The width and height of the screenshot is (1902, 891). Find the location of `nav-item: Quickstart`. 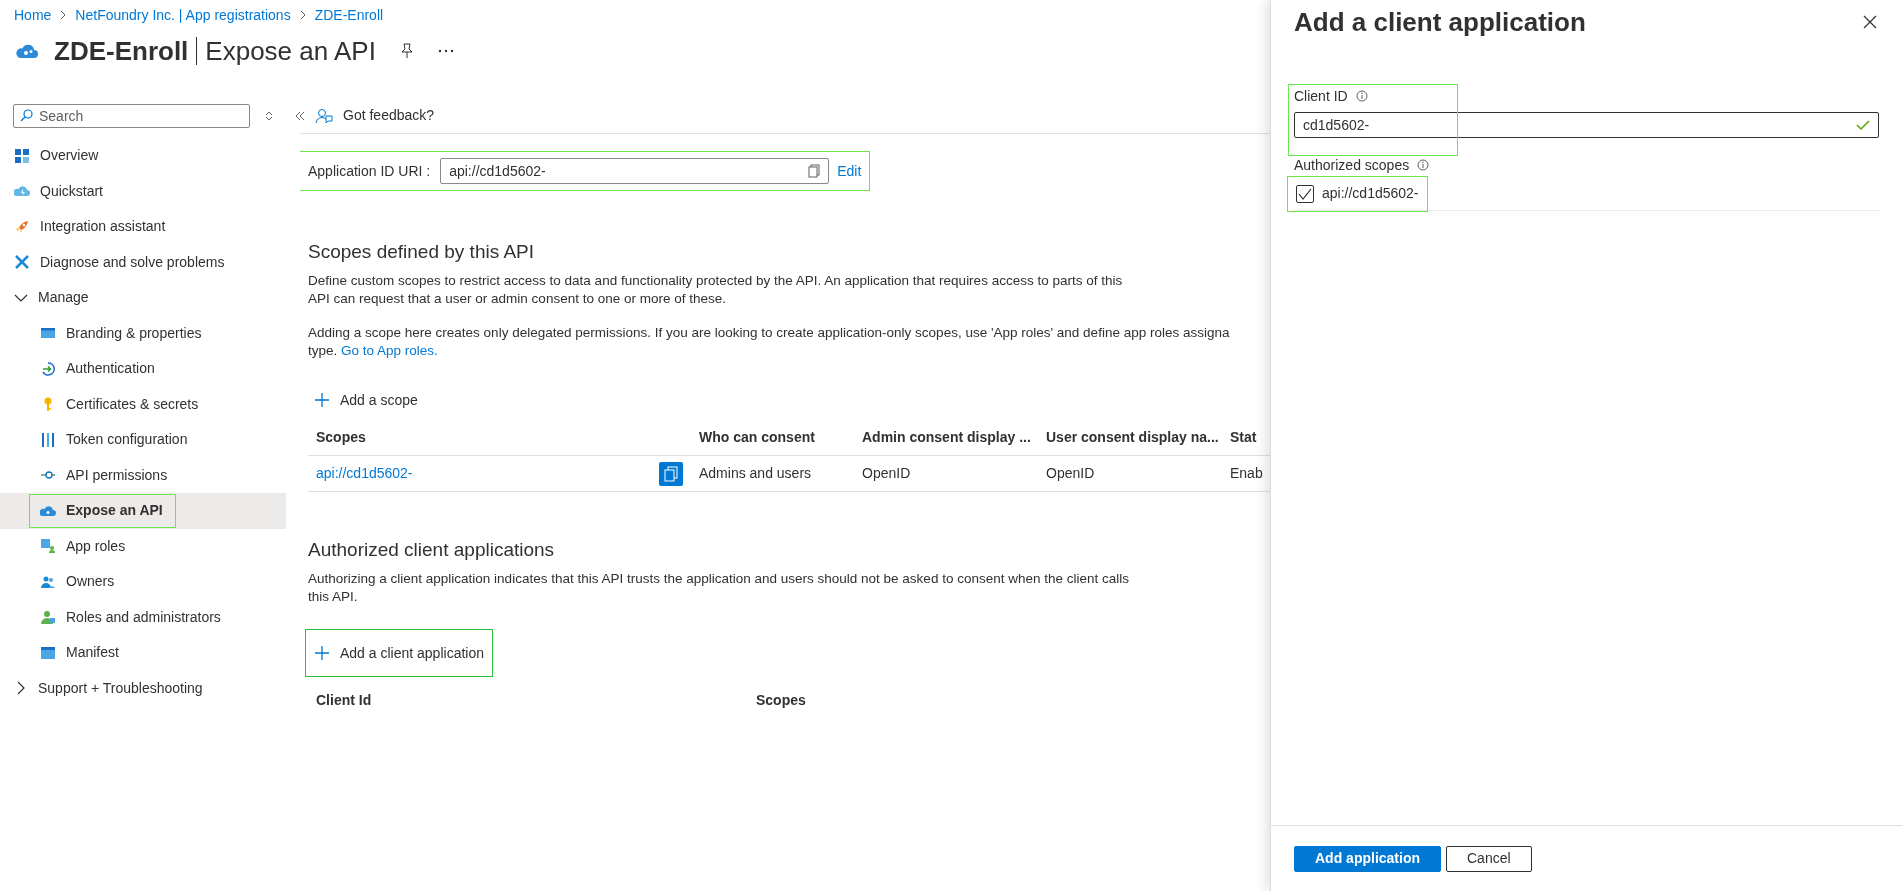

nav-item: Quickstart is located at coordinates (64, 191).